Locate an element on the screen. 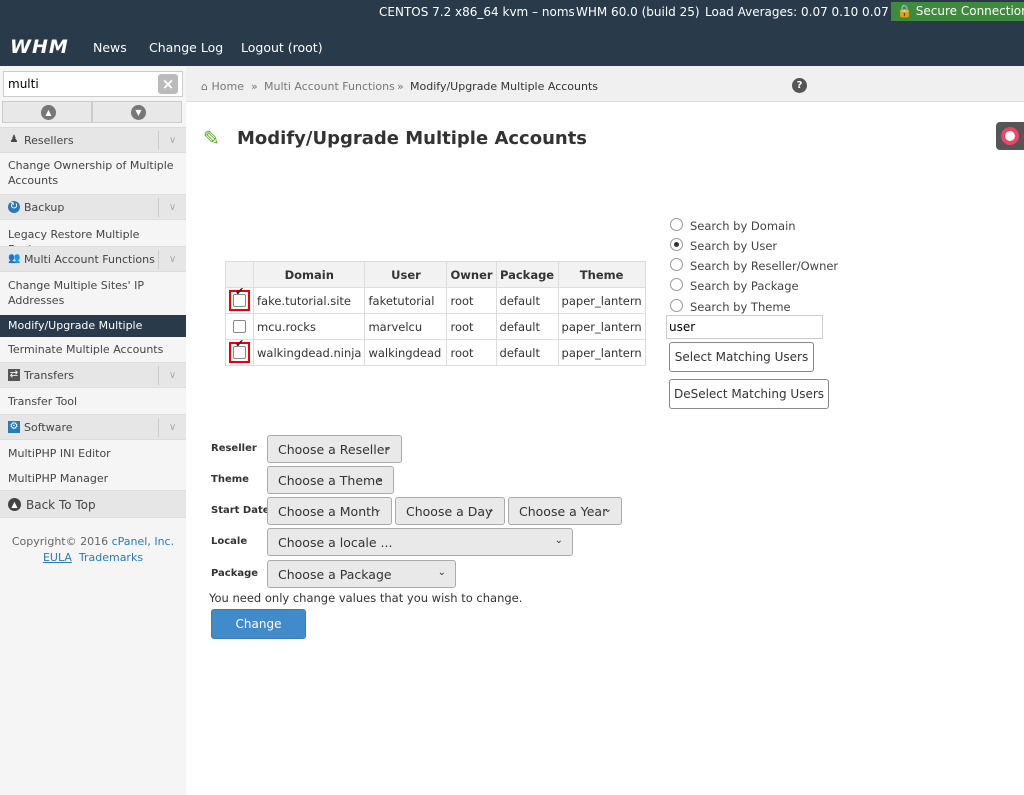 The width and height of the screenshot is (1024, 795). transfers-icon: ⇄ is located at coordinates (14, 375).